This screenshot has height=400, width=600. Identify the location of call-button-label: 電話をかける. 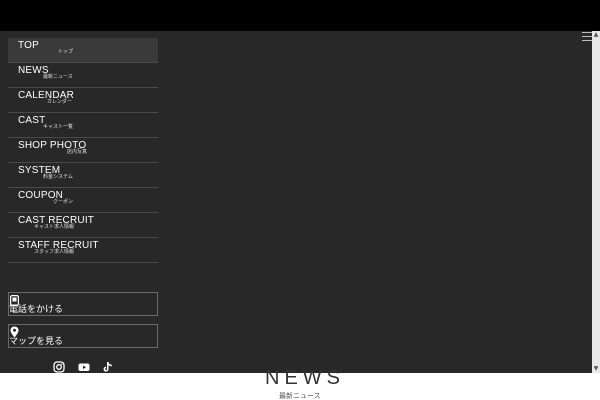
(36, 310).